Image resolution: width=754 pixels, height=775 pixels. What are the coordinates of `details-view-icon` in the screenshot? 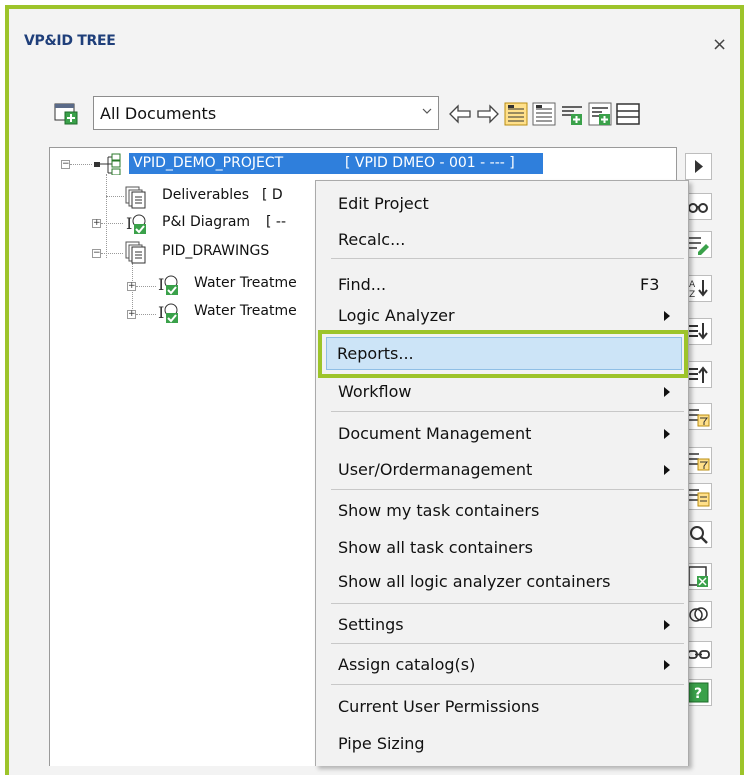 It's located at (544, 114).